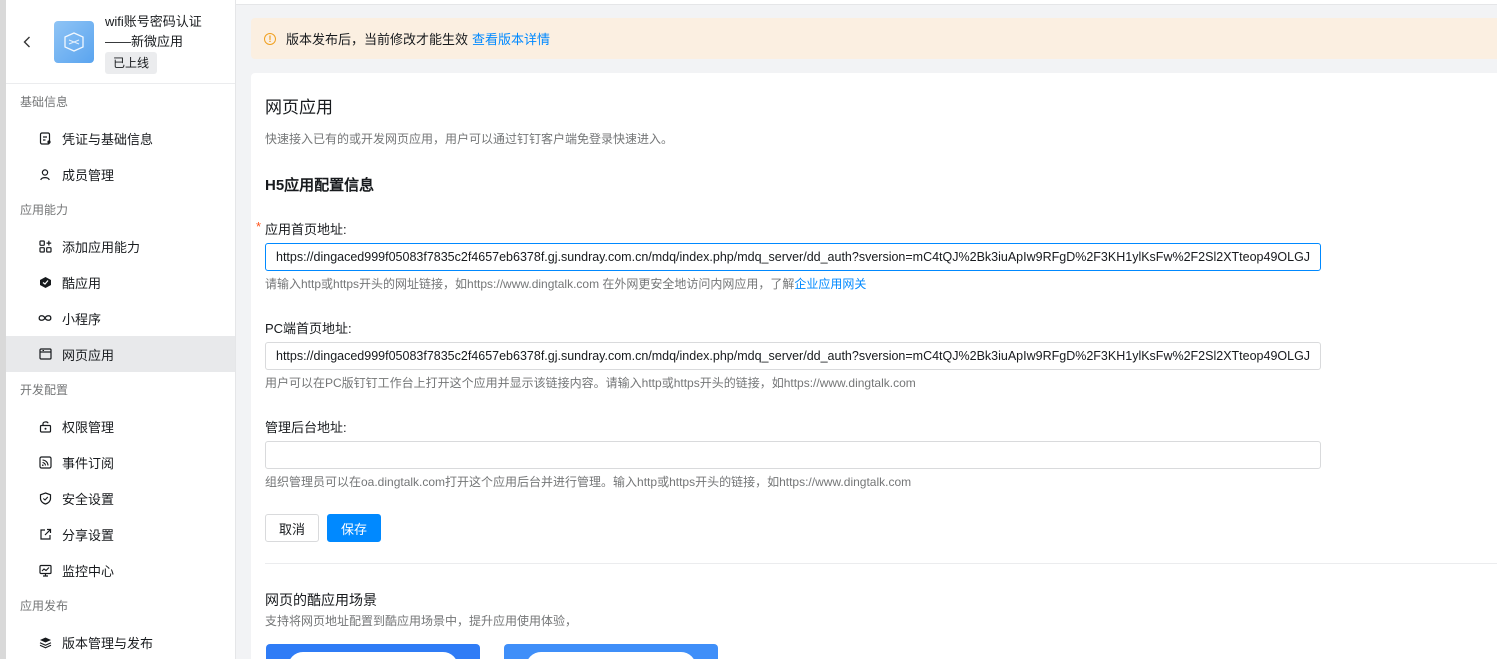 The width and height of the screenshot is (1497, 659). What do you see at coordinates (511, 38) in the screenshot?
I see `view-version-details-link: 查看版本详情` at bounding box center [511, 38].